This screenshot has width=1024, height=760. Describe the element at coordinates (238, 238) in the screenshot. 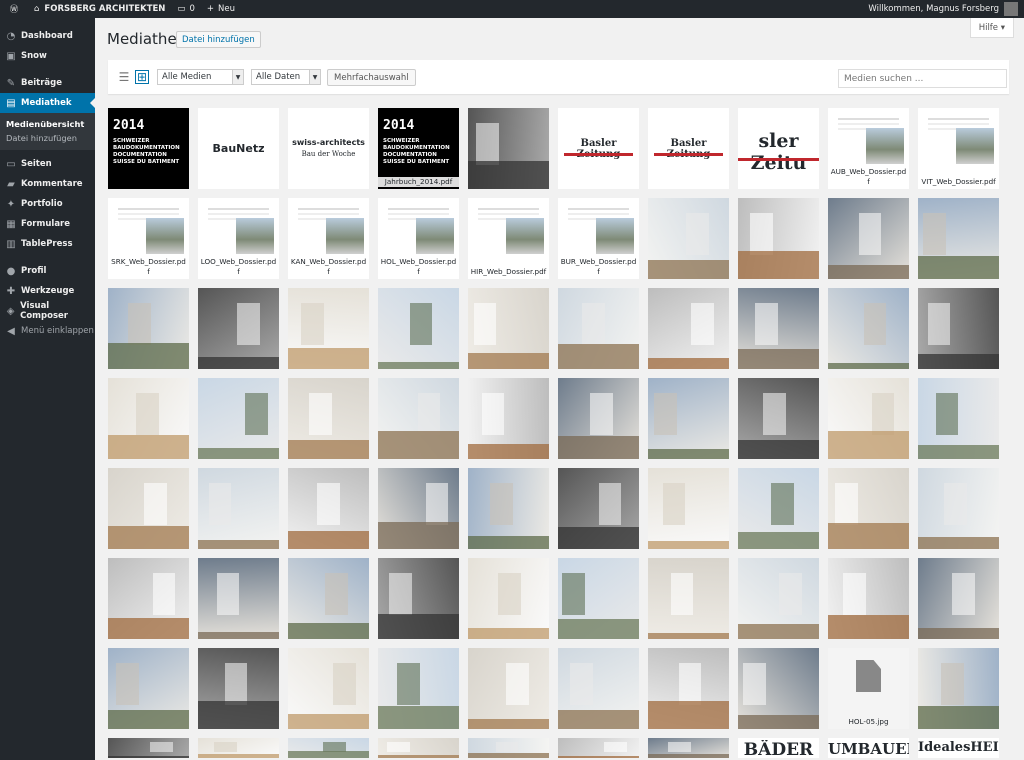

I see `media-thumbnail: LOO_Web_Dossier.pdf` at that location.